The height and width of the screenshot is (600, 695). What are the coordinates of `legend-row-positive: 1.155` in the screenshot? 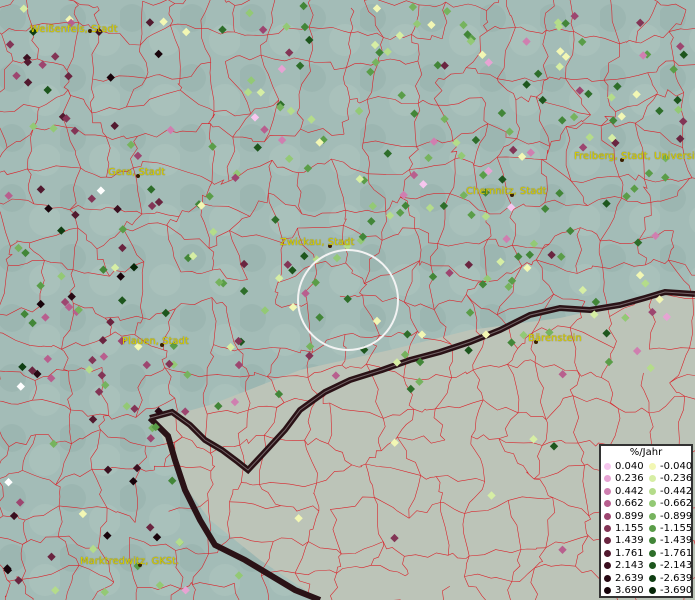 It's located at (626, 529).